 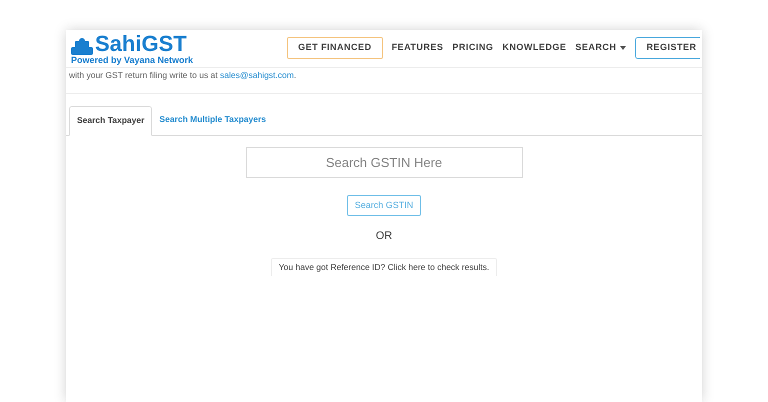 What do you see at coordinates (418, 47) in the screenshot?
I see `nav-link: FEATURES` at bounding box center [418, 47].